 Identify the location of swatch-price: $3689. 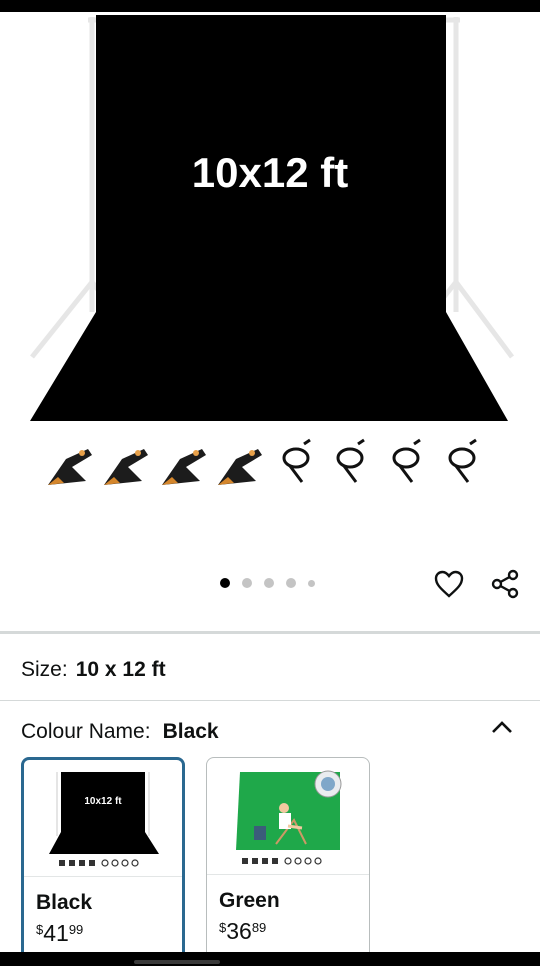
(243, 931).